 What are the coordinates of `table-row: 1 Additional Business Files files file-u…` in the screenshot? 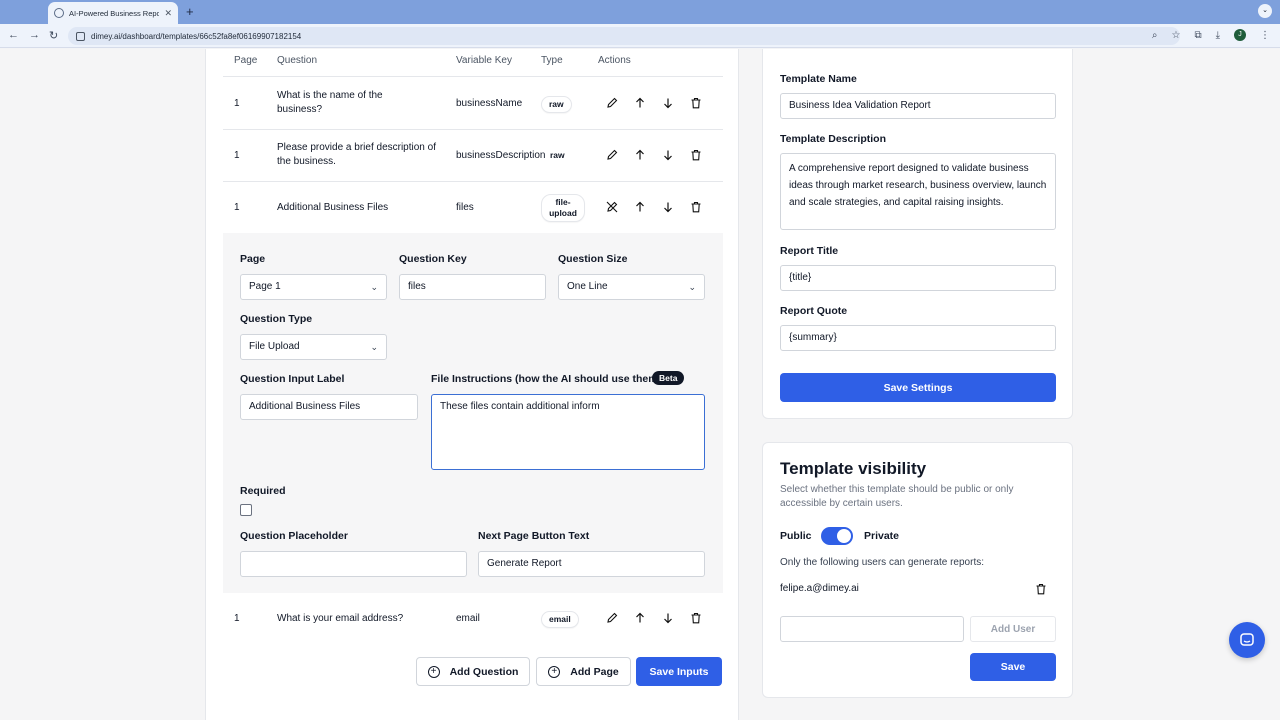 It's located at (473, 208).